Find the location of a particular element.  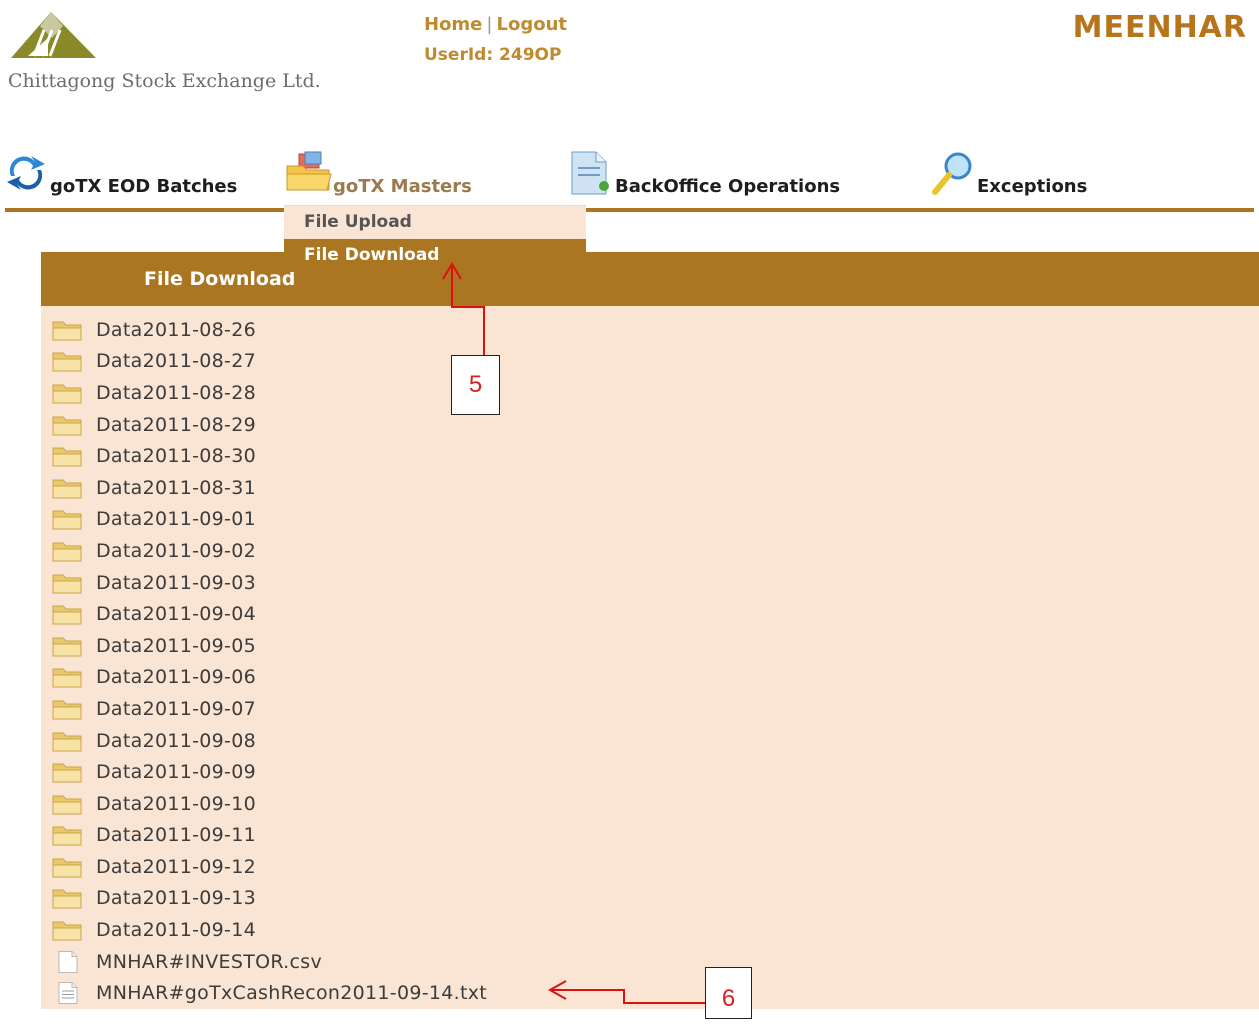

folder-row: Data2011-08-27 is located at coordinates (269, 362).